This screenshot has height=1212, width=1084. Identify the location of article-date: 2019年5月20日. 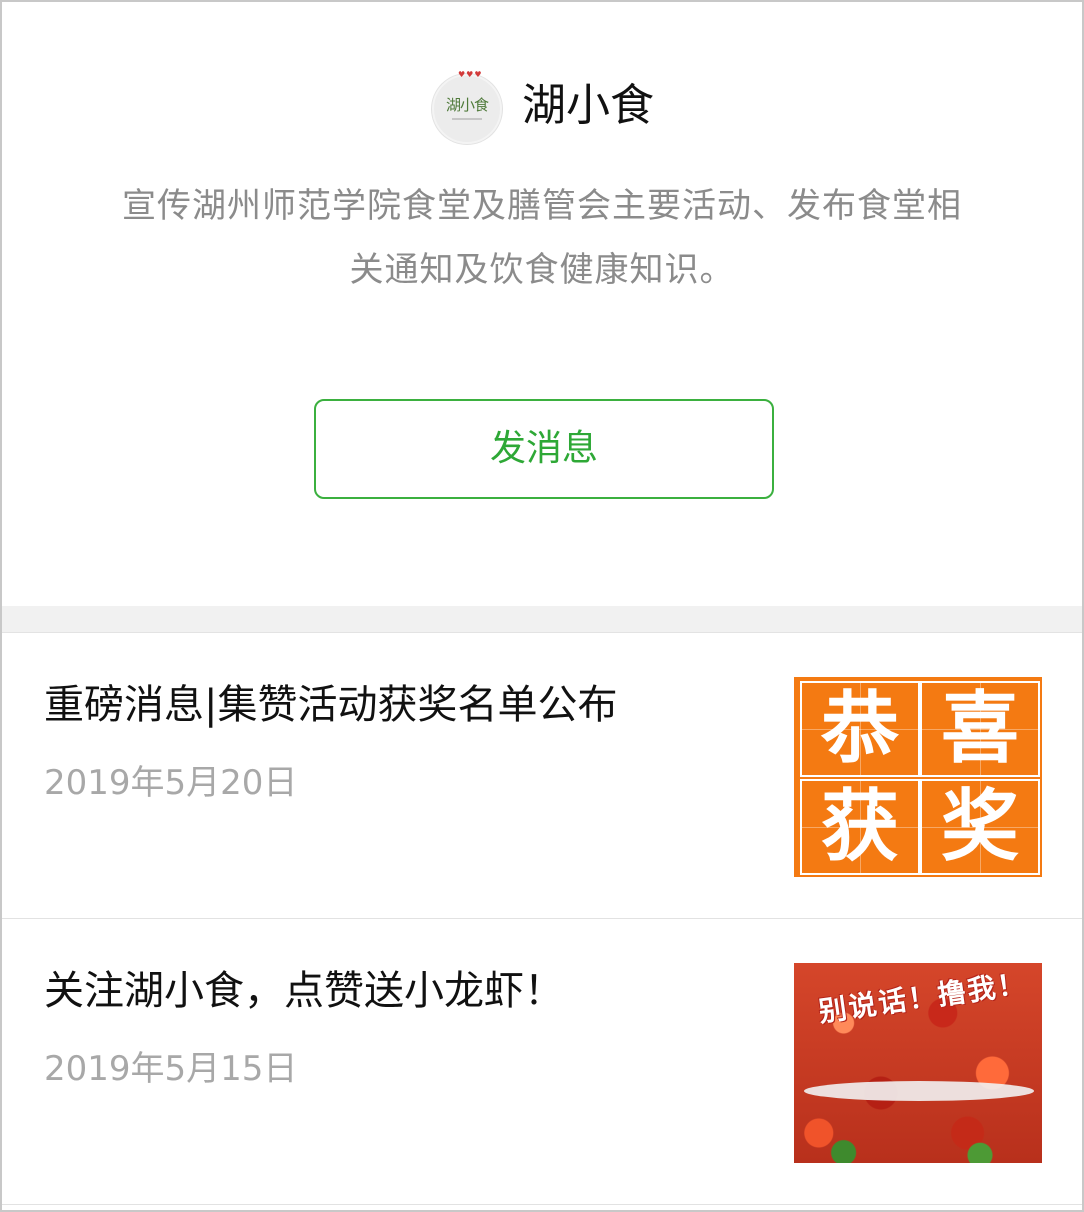
(171, 783).